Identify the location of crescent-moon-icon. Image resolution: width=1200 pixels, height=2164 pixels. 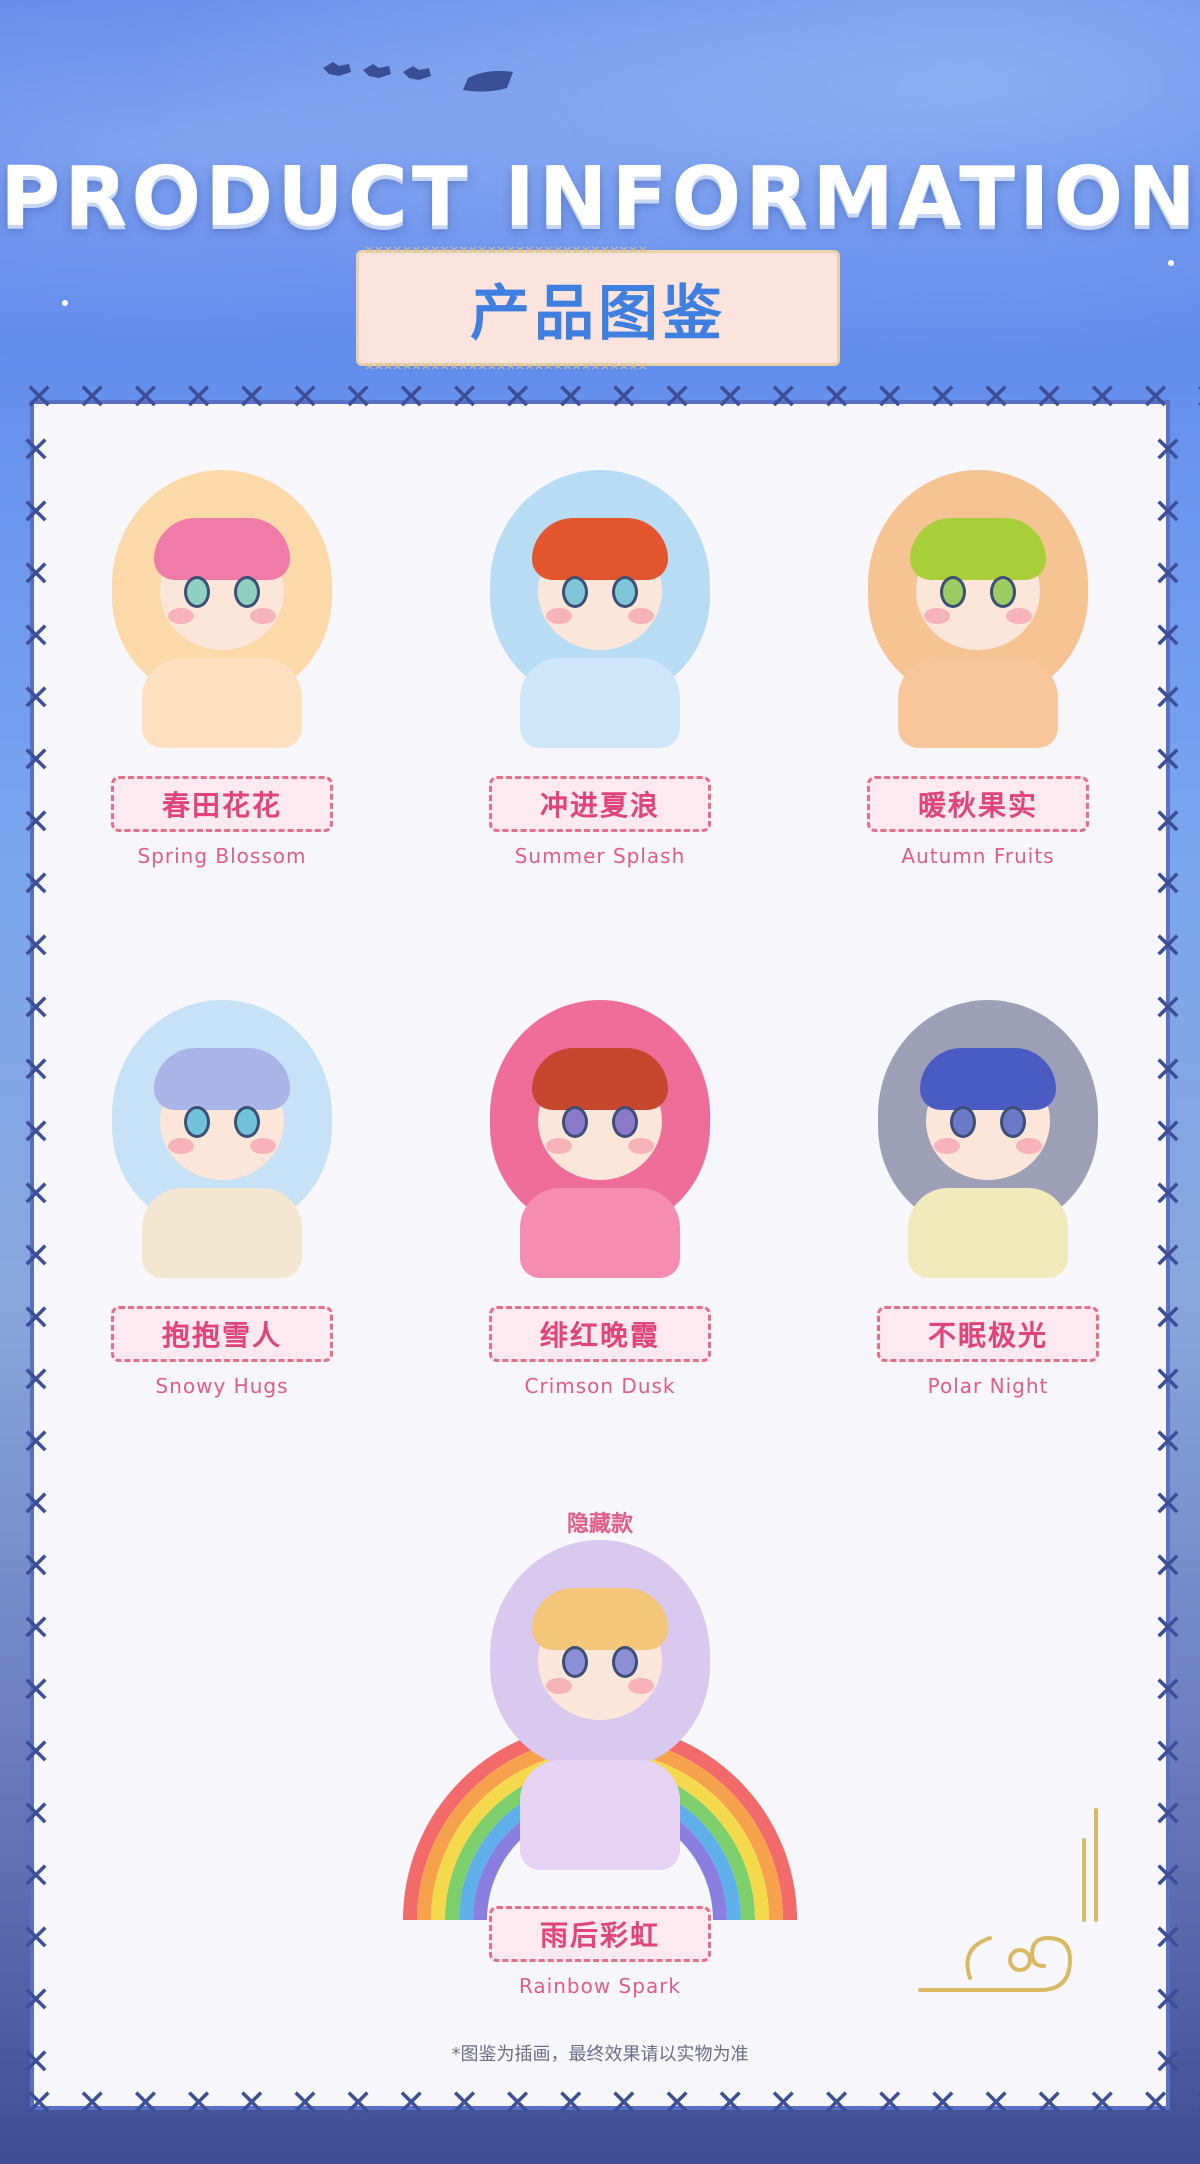
(815, 78).